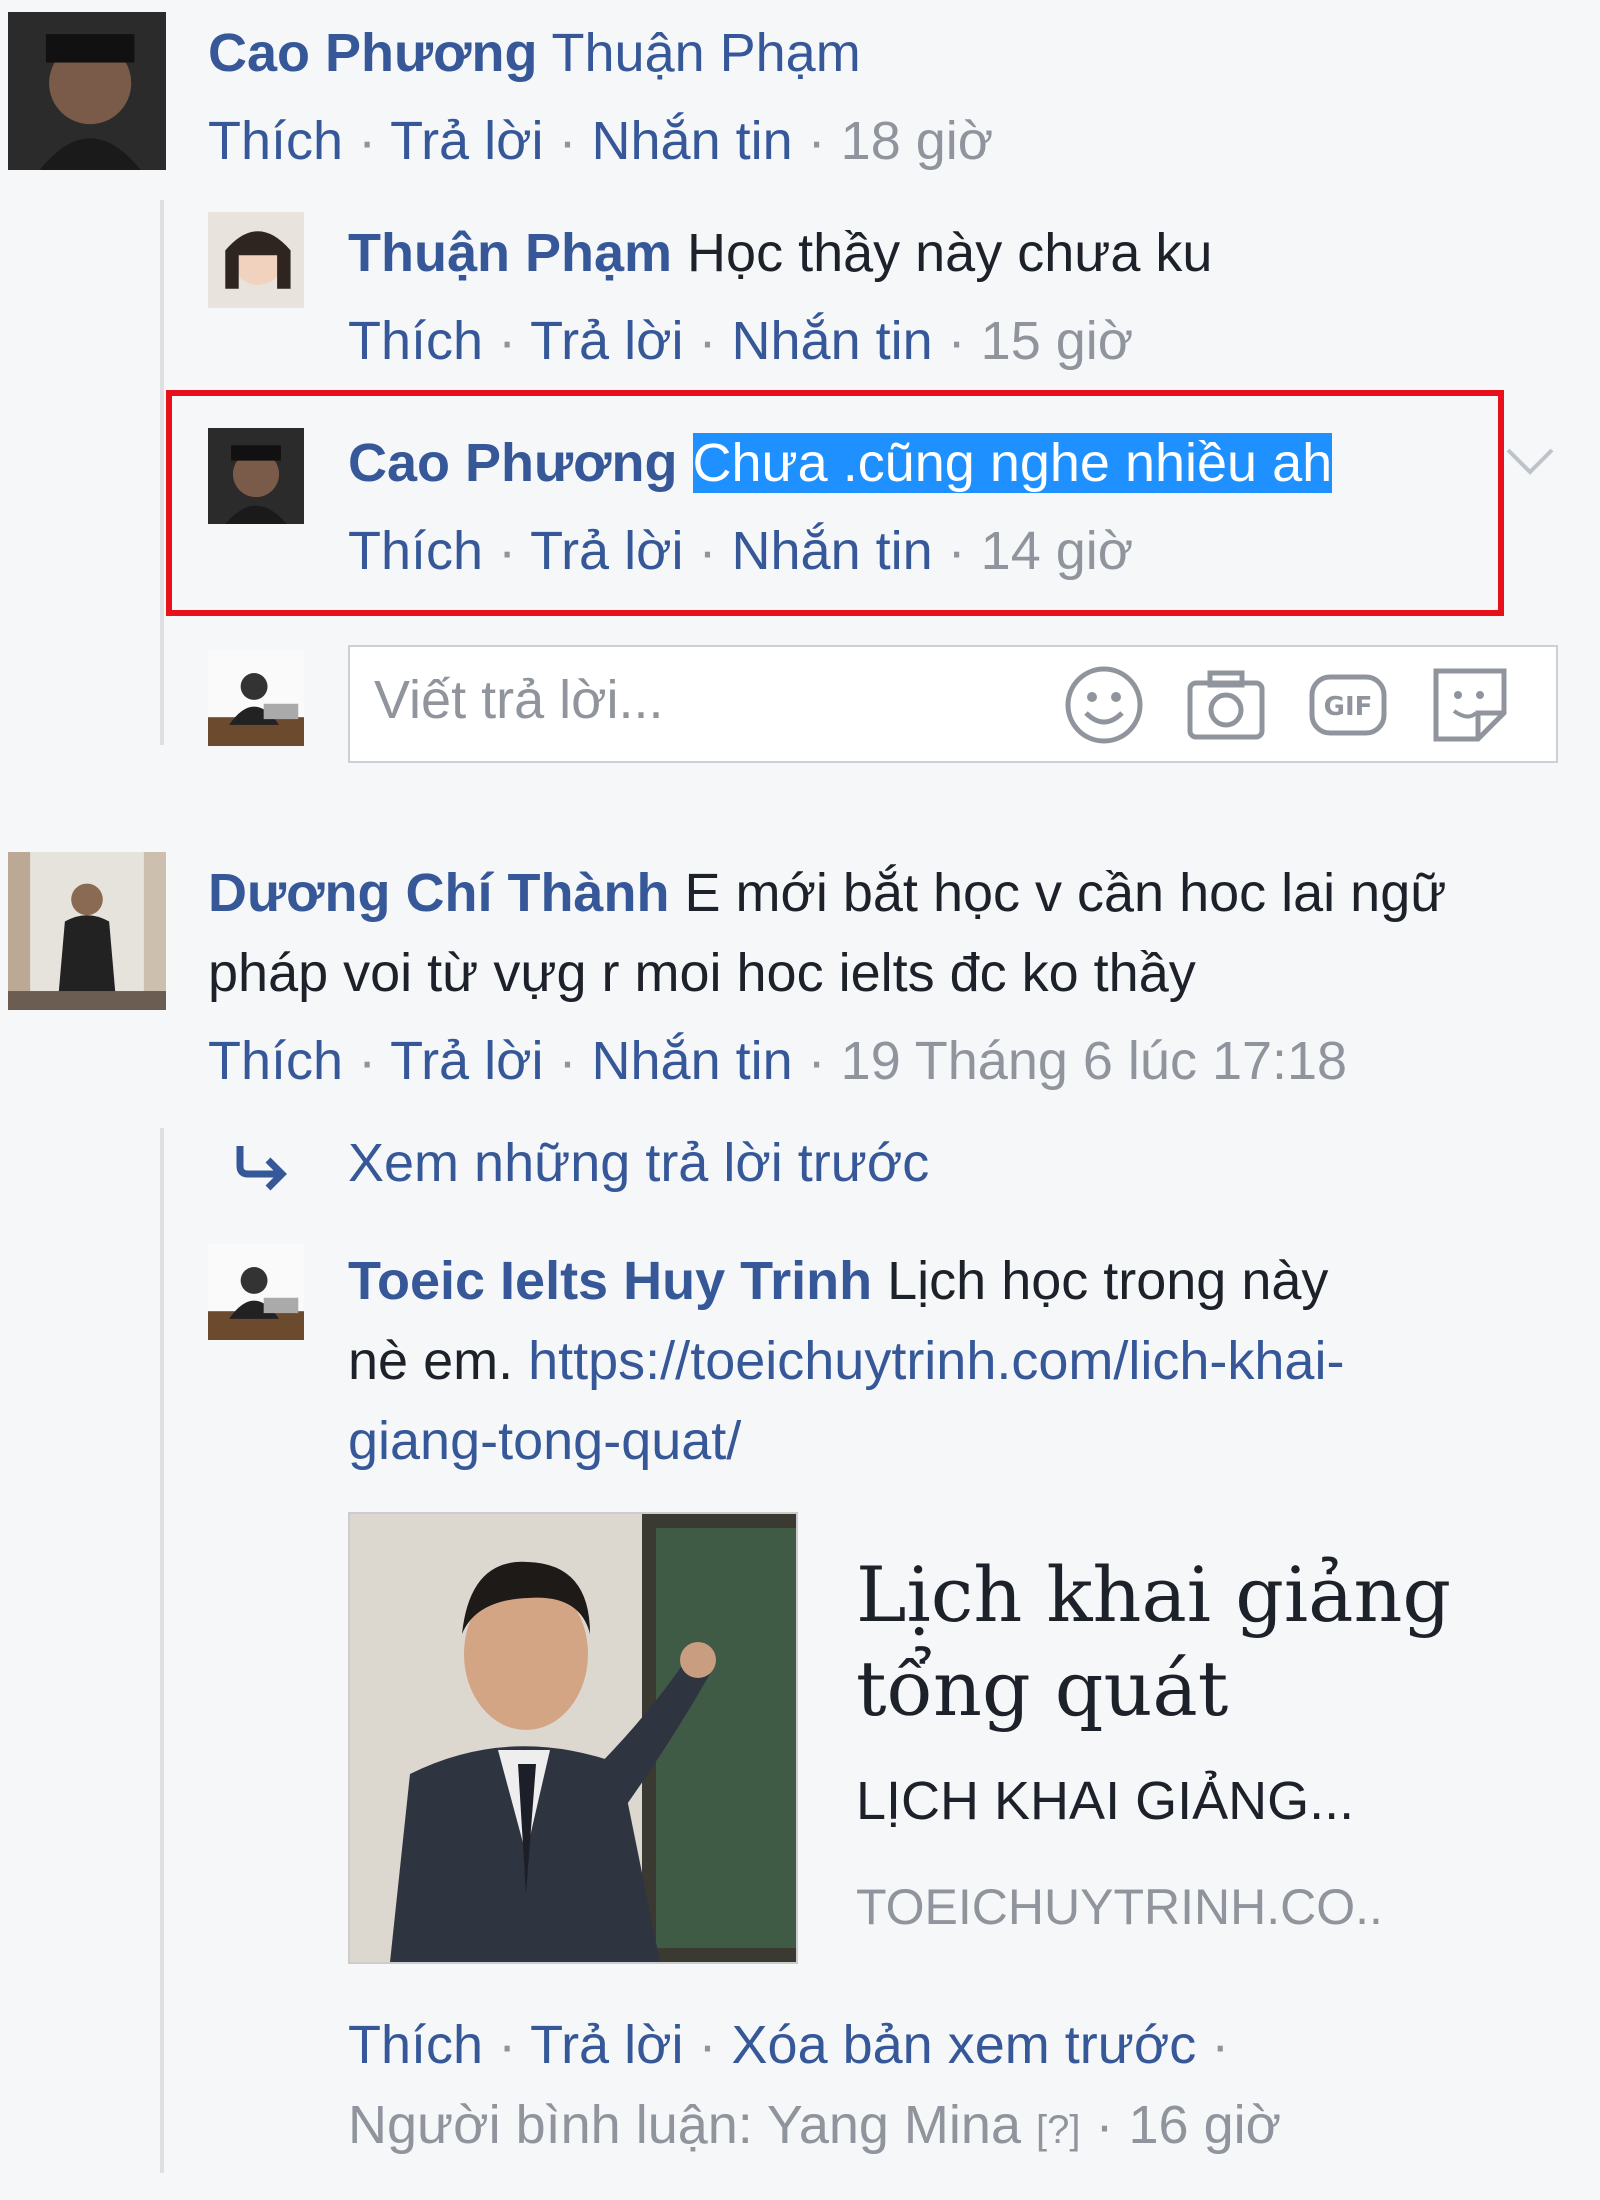  I want to click on reply-text: Học thầy này chưa ku, so click(950, 253).